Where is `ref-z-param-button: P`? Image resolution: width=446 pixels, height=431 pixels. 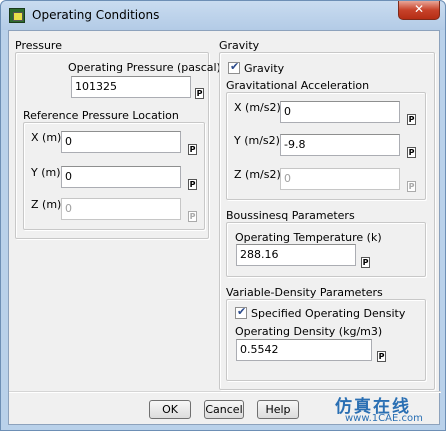 ref-z-param-button: P is located at coordinates (192, 216).